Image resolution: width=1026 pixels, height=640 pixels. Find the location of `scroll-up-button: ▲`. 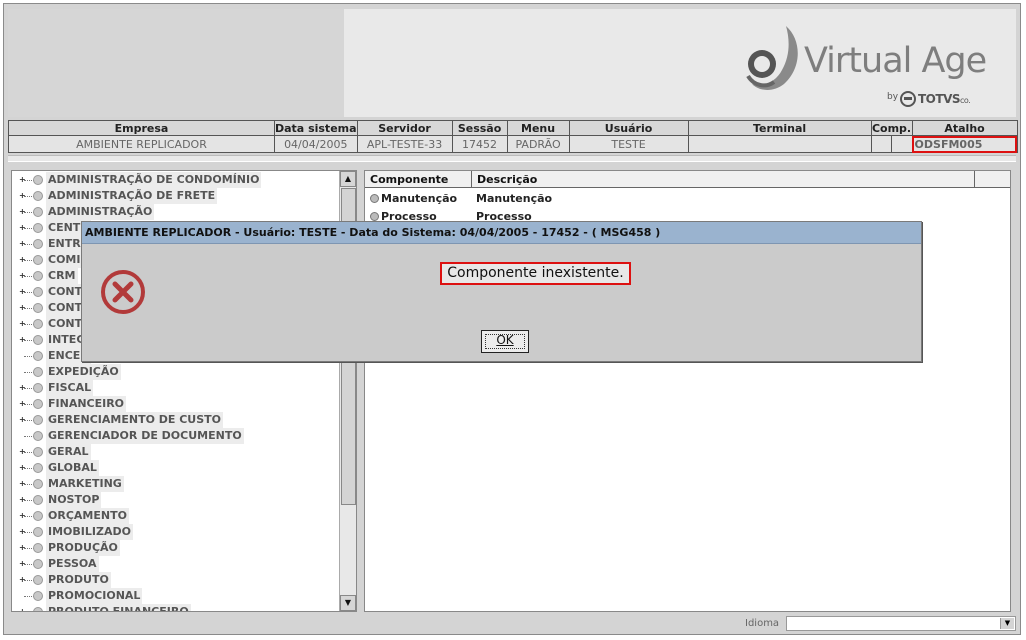

scroll-up-button: ▲ is located at coordinates (348, 179).